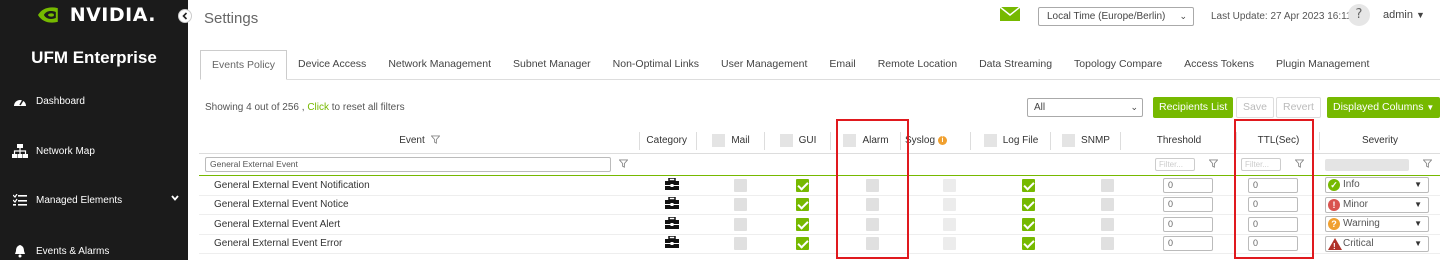 The height and width of the screenshot is (260, 1440). What do you see at coordinates (1085, 107) in the screenshot?
I see `event-filter-select: All ⌄` at bounding box center [1085, 107].